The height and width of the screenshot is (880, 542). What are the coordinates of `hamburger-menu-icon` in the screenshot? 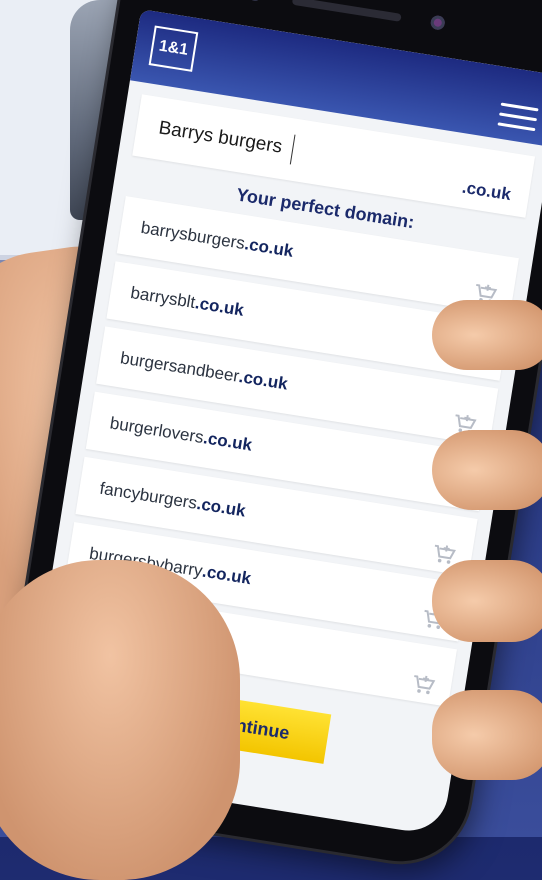 It's located at (517, 120).